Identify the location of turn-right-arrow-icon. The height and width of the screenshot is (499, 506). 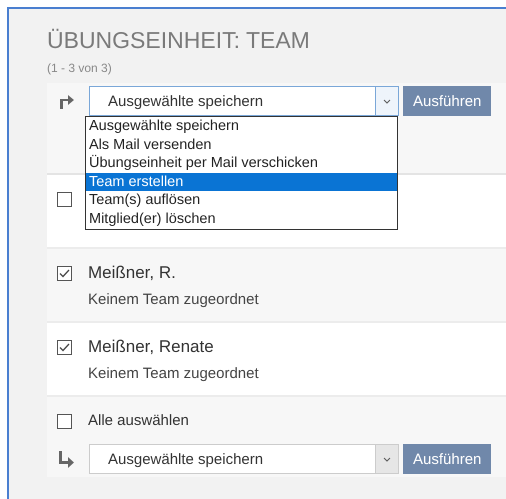
(66, 101).